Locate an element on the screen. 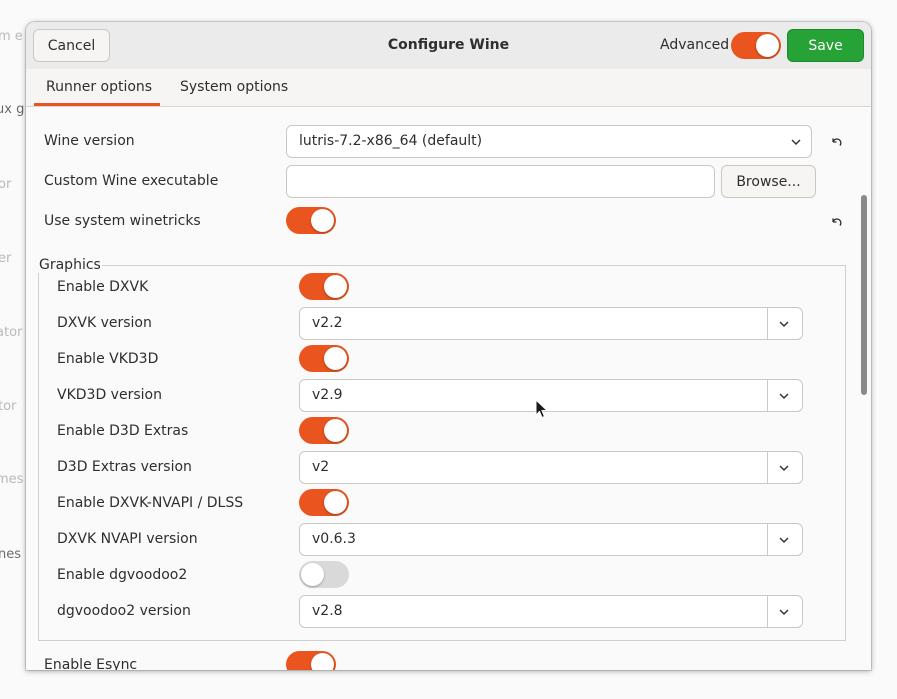 The image size is (897, 699). background-text: er is located at coordinates (6, 258).